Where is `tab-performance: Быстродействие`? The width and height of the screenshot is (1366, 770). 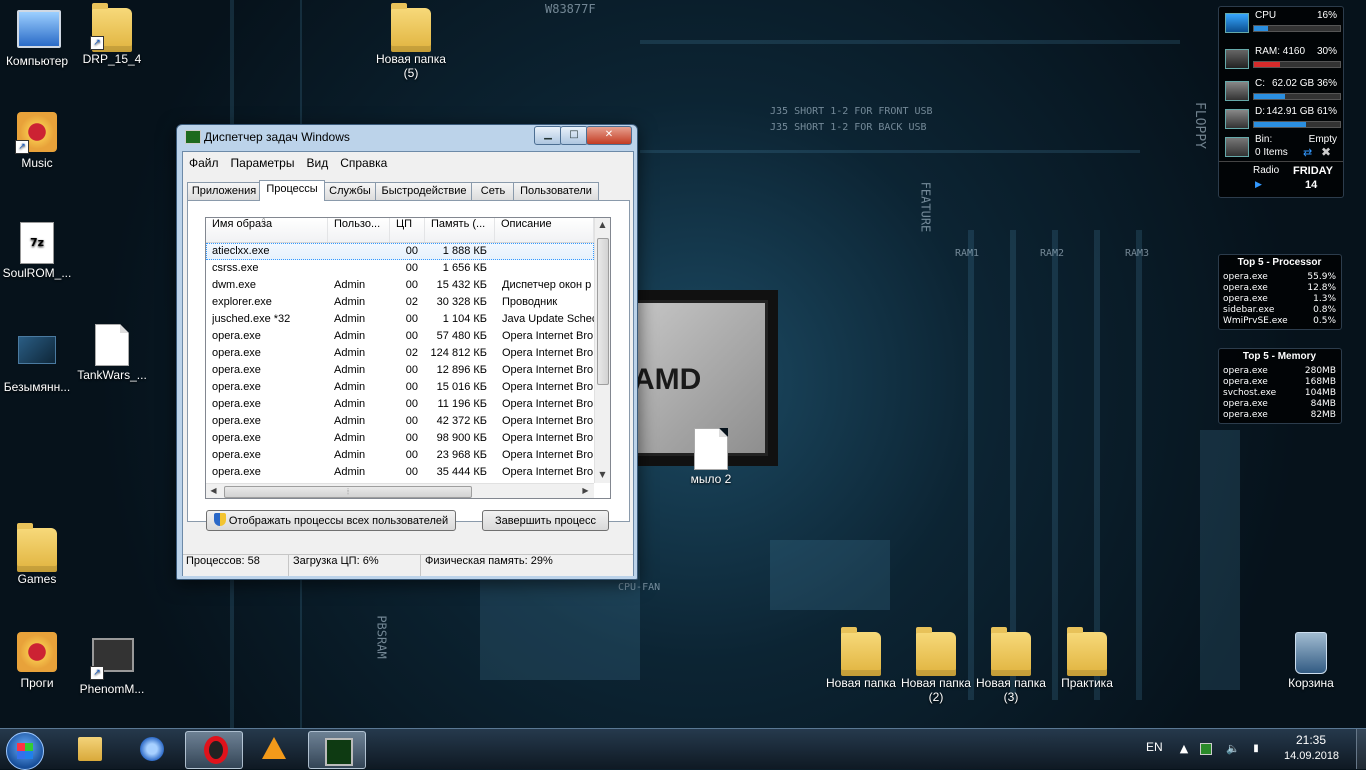 tab-performance: Быстродействие is located at coordinates (424, 191).